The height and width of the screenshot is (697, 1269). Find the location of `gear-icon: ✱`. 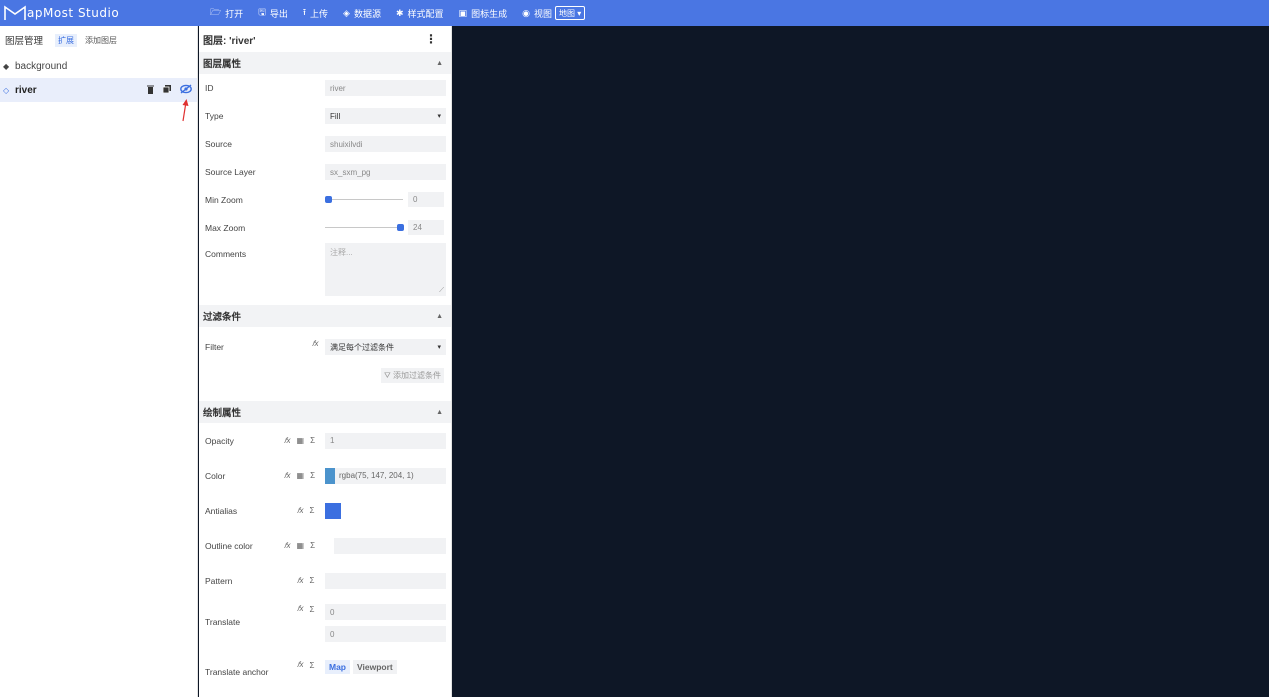

gear-icon: ✱ is located at coordinates (399, 12).